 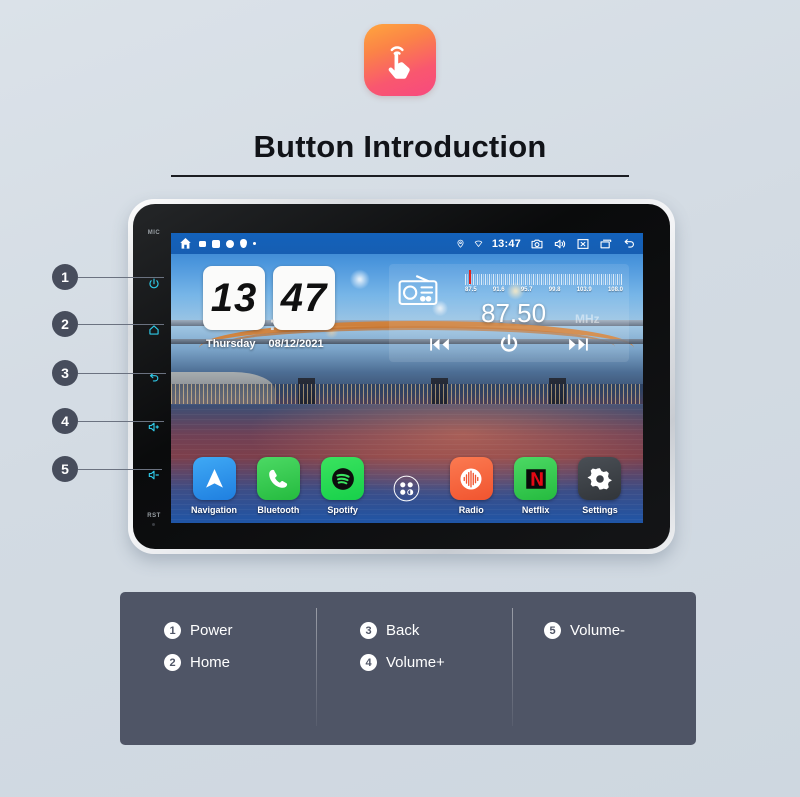 I want to click on app-logo, so click(x=400, y=60).